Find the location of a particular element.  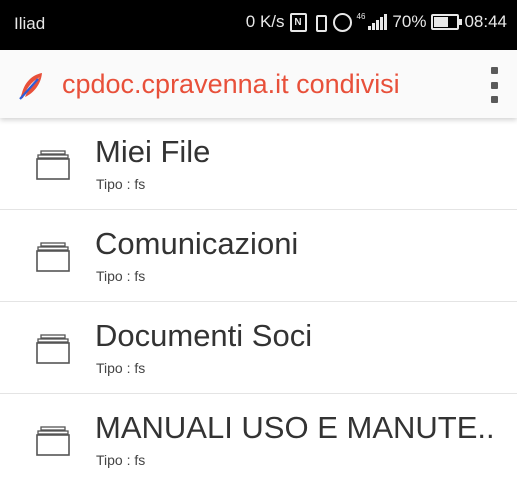

file-name: Documenti Soci is located at coordinates (204, 335).